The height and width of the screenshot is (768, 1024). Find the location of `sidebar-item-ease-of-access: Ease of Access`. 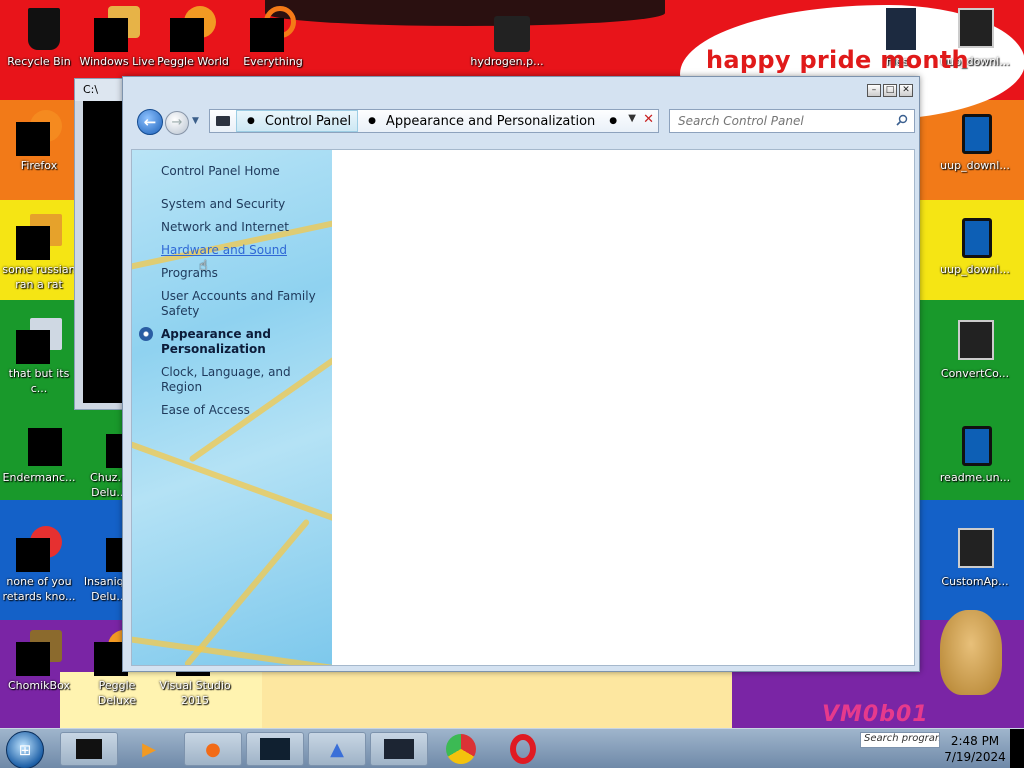

sidebar-item-ease-of-access: Ease of Access is located at coordinates (246, 410).